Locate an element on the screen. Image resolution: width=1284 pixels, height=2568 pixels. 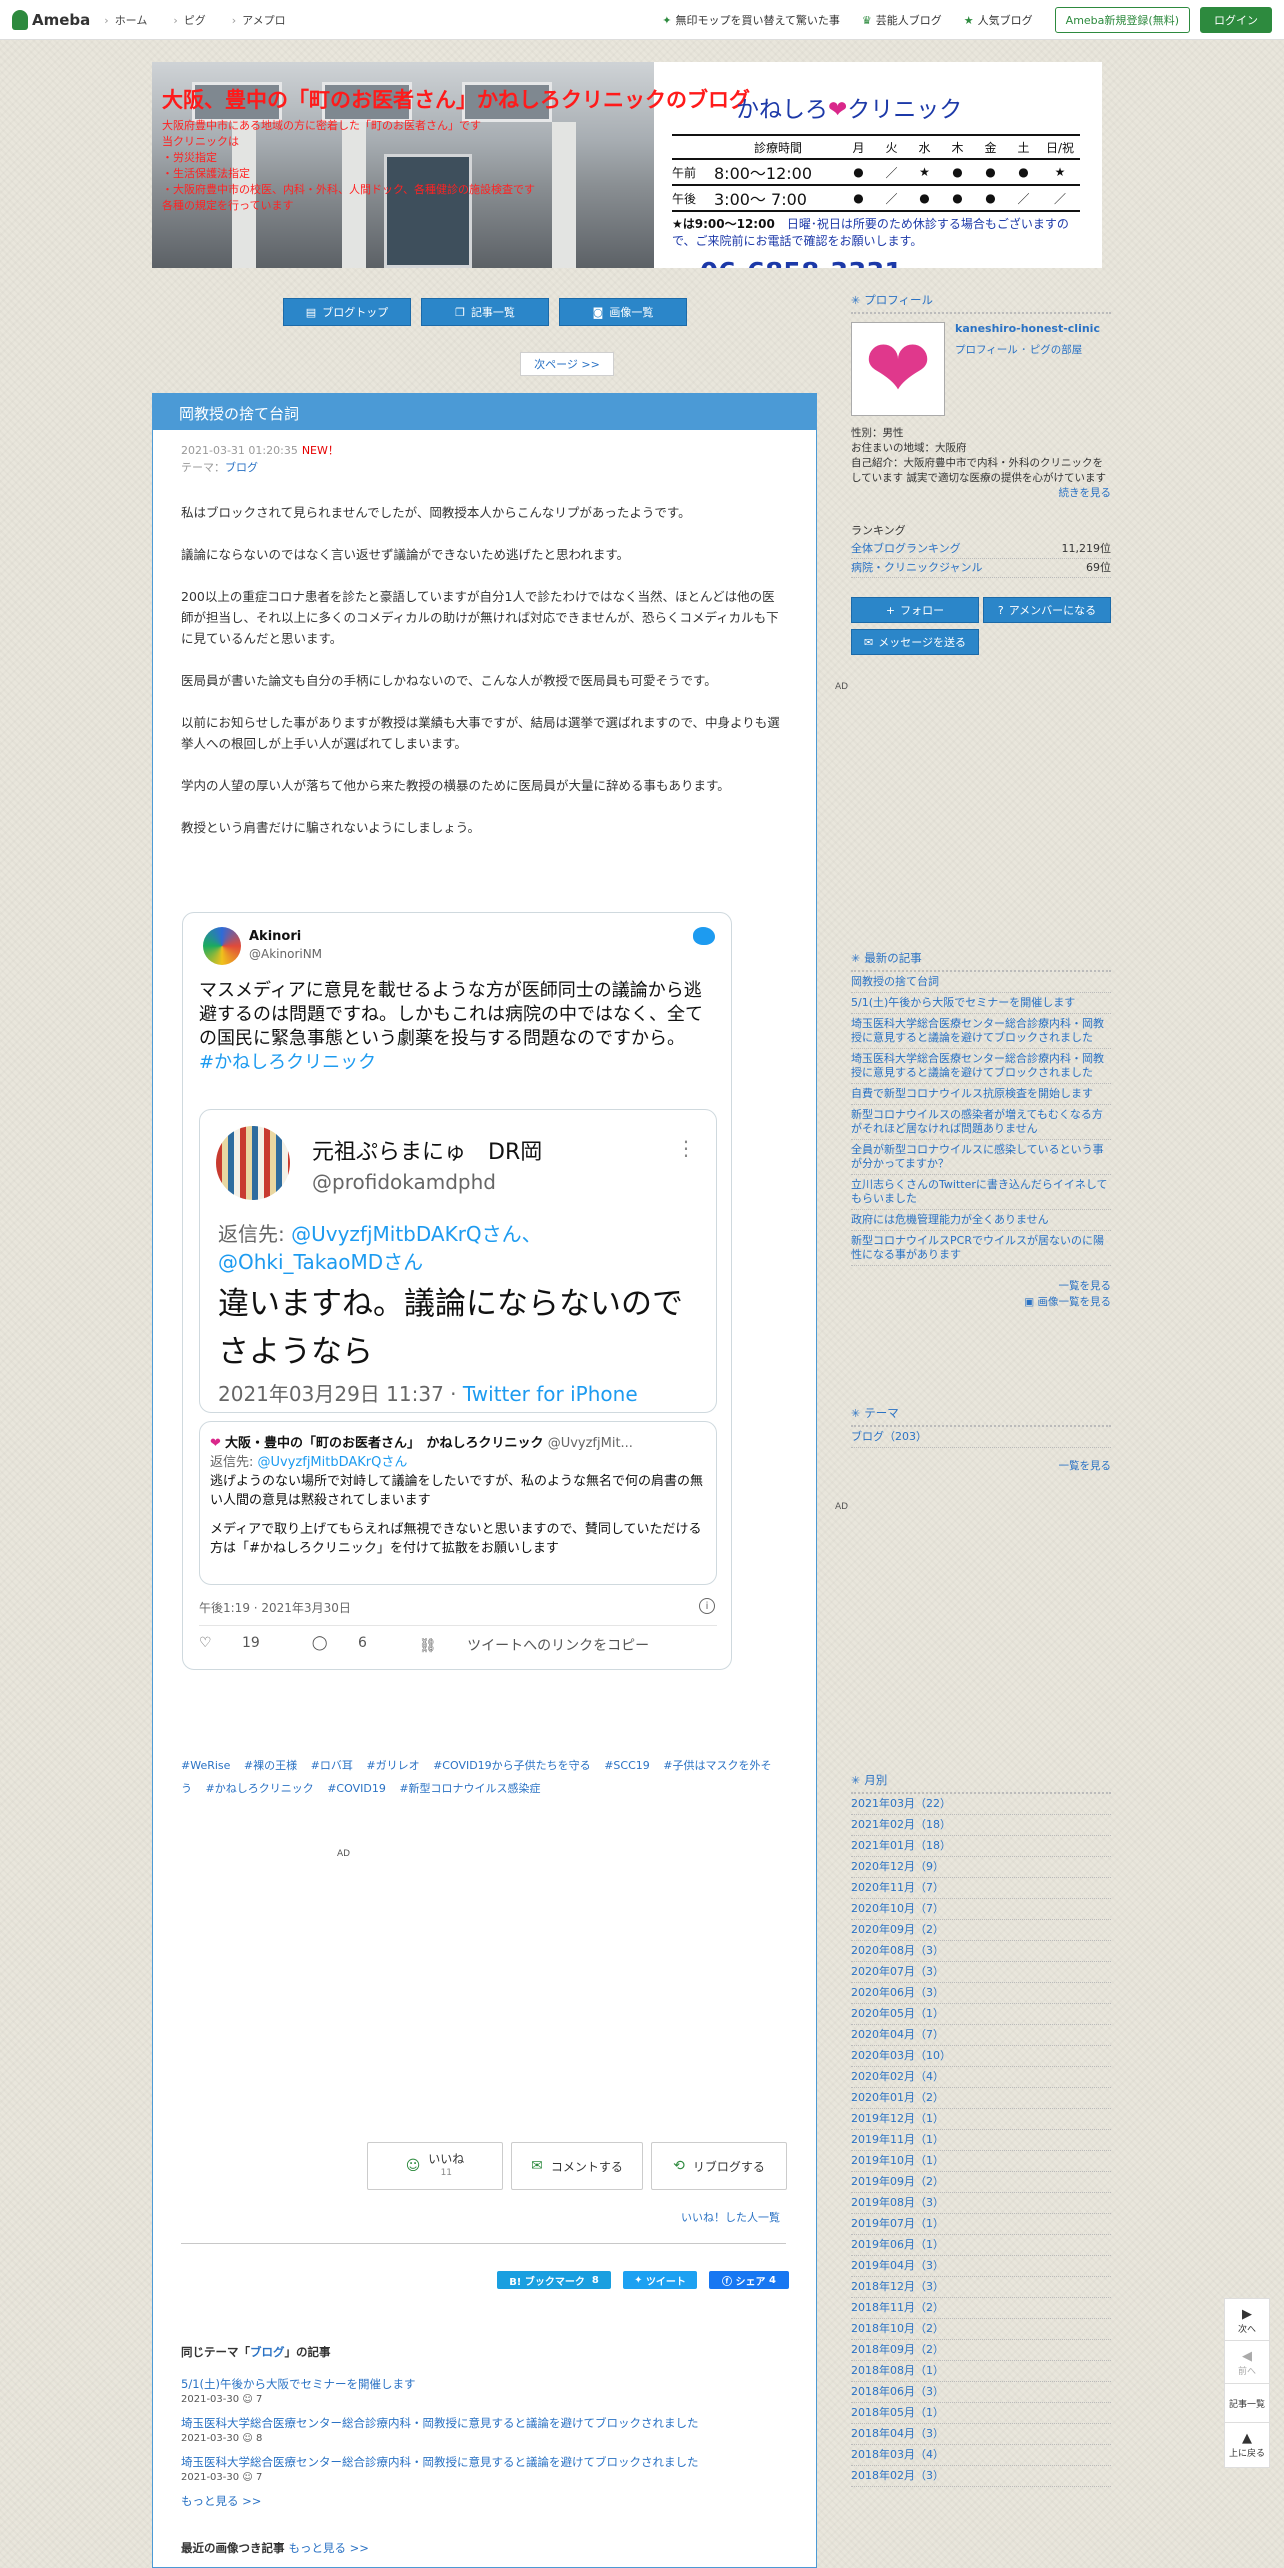
profile-name: kaneshiro-honest-clinic is located at coordinates (1027, 328).